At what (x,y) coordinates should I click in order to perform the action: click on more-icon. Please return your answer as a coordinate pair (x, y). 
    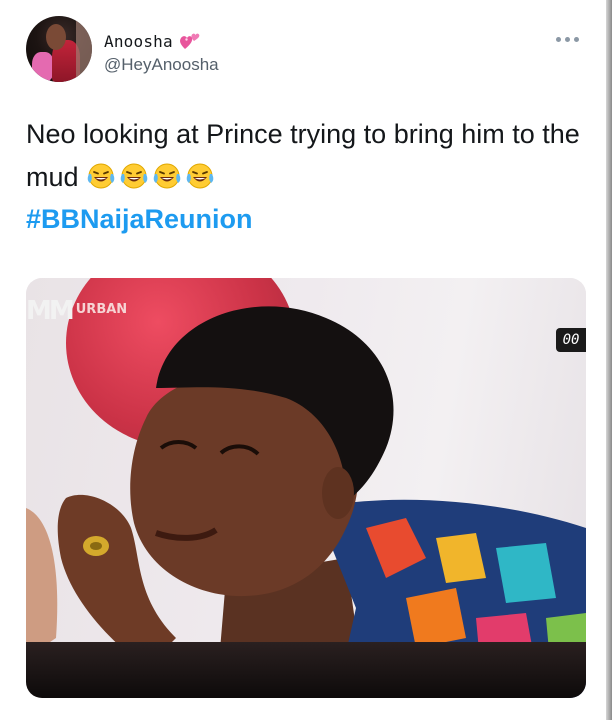
    Looking at the image, I should click on (570, 39).